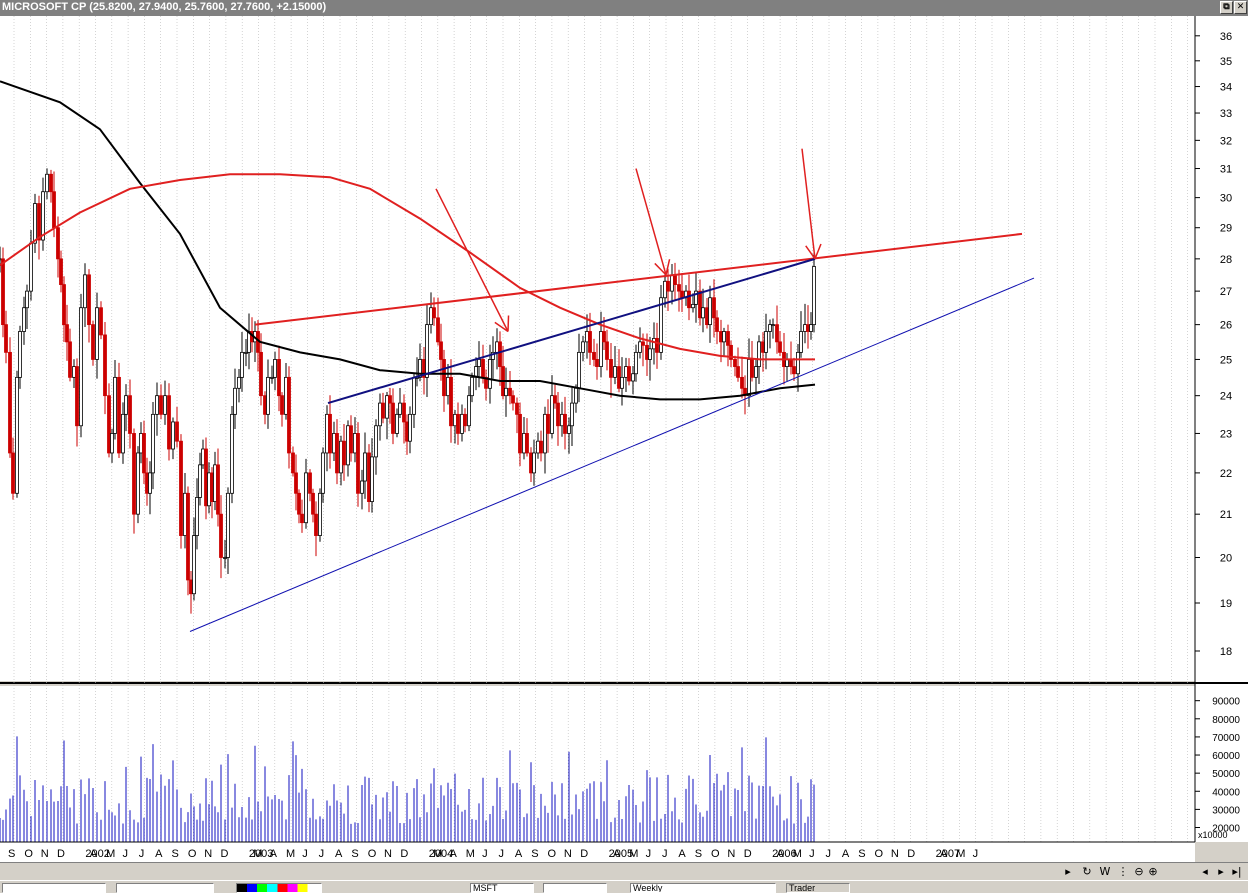 The image size is (1248, 893). What do you see at coordinates (1226, 434) in the screenshot?
I see `price-tick-label: 23` at bounding box center [1226, 434].